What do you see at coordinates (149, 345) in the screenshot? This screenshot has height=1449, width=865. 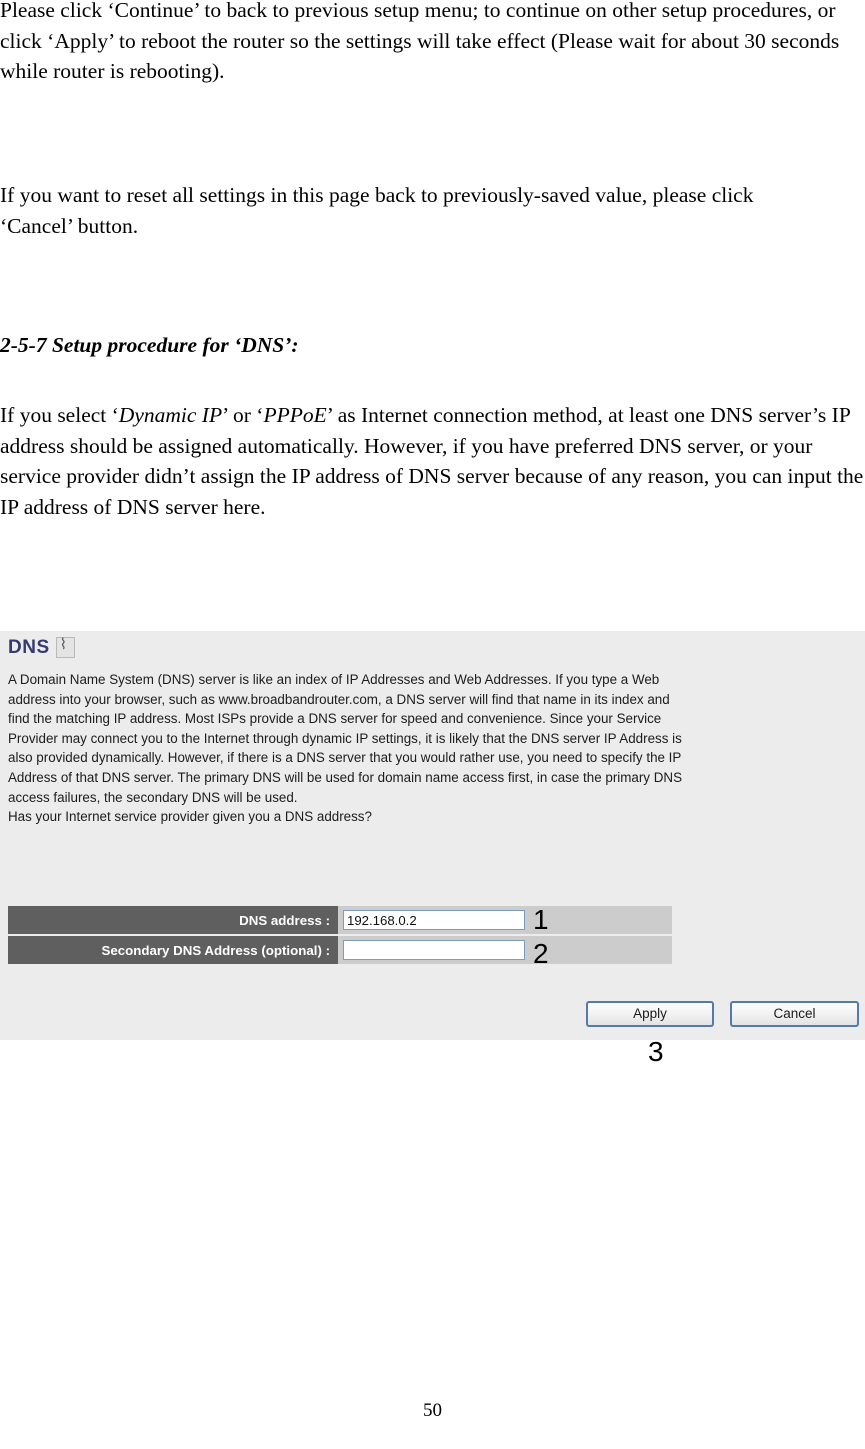 I see `section-heading-2-5-7: 2-5-7 Setup procedure for ‘DNS’:` at bounding box center [149, 345].